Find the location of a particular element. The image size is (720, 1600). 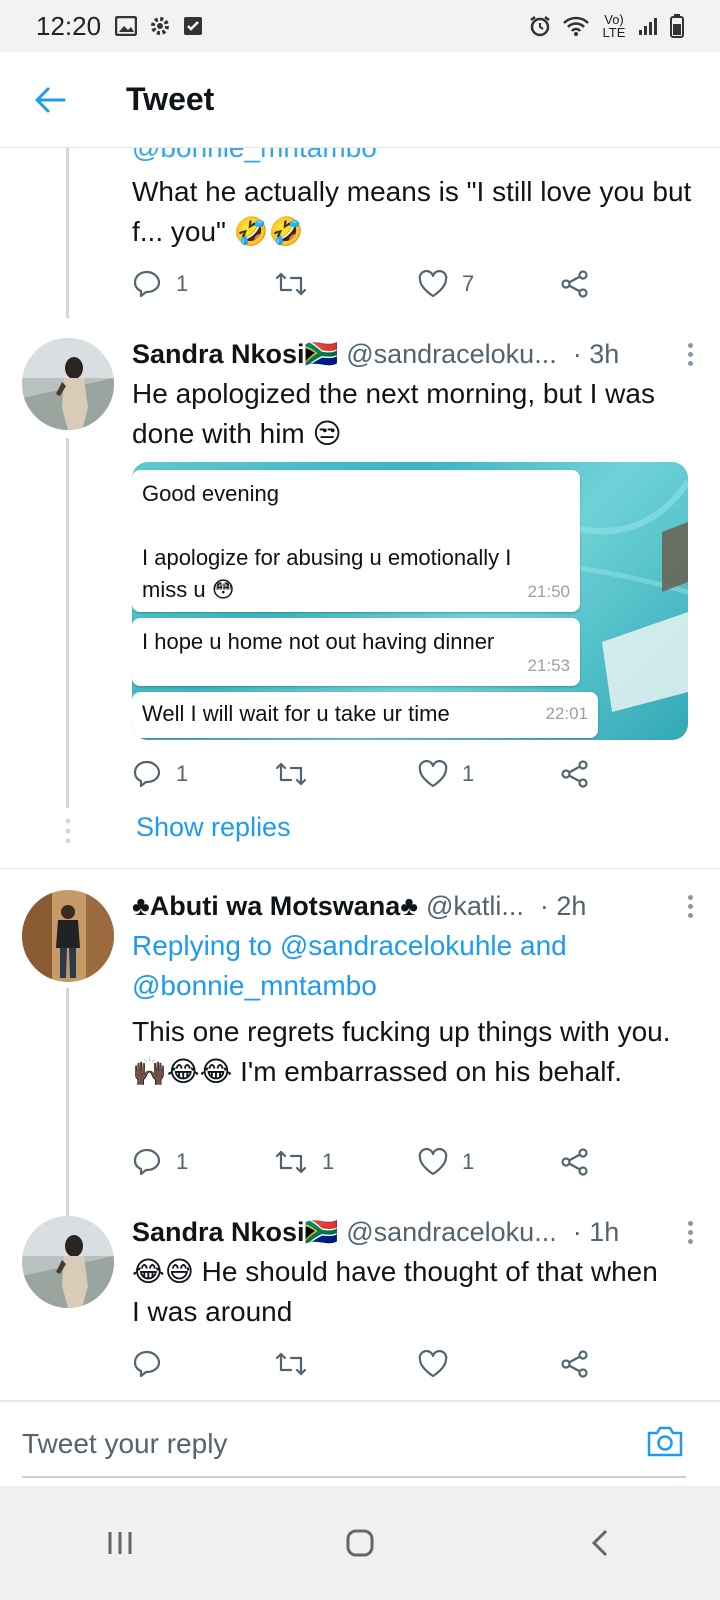

reply-button is located at coordinates (154, 1364).